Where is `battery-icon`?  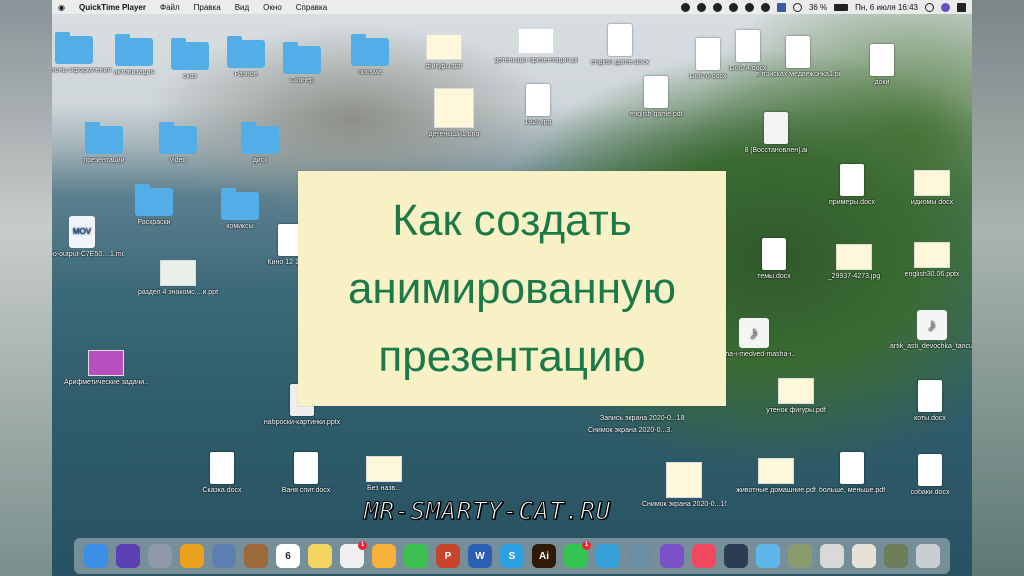 battery-icon is located at coordinates (841, 7).